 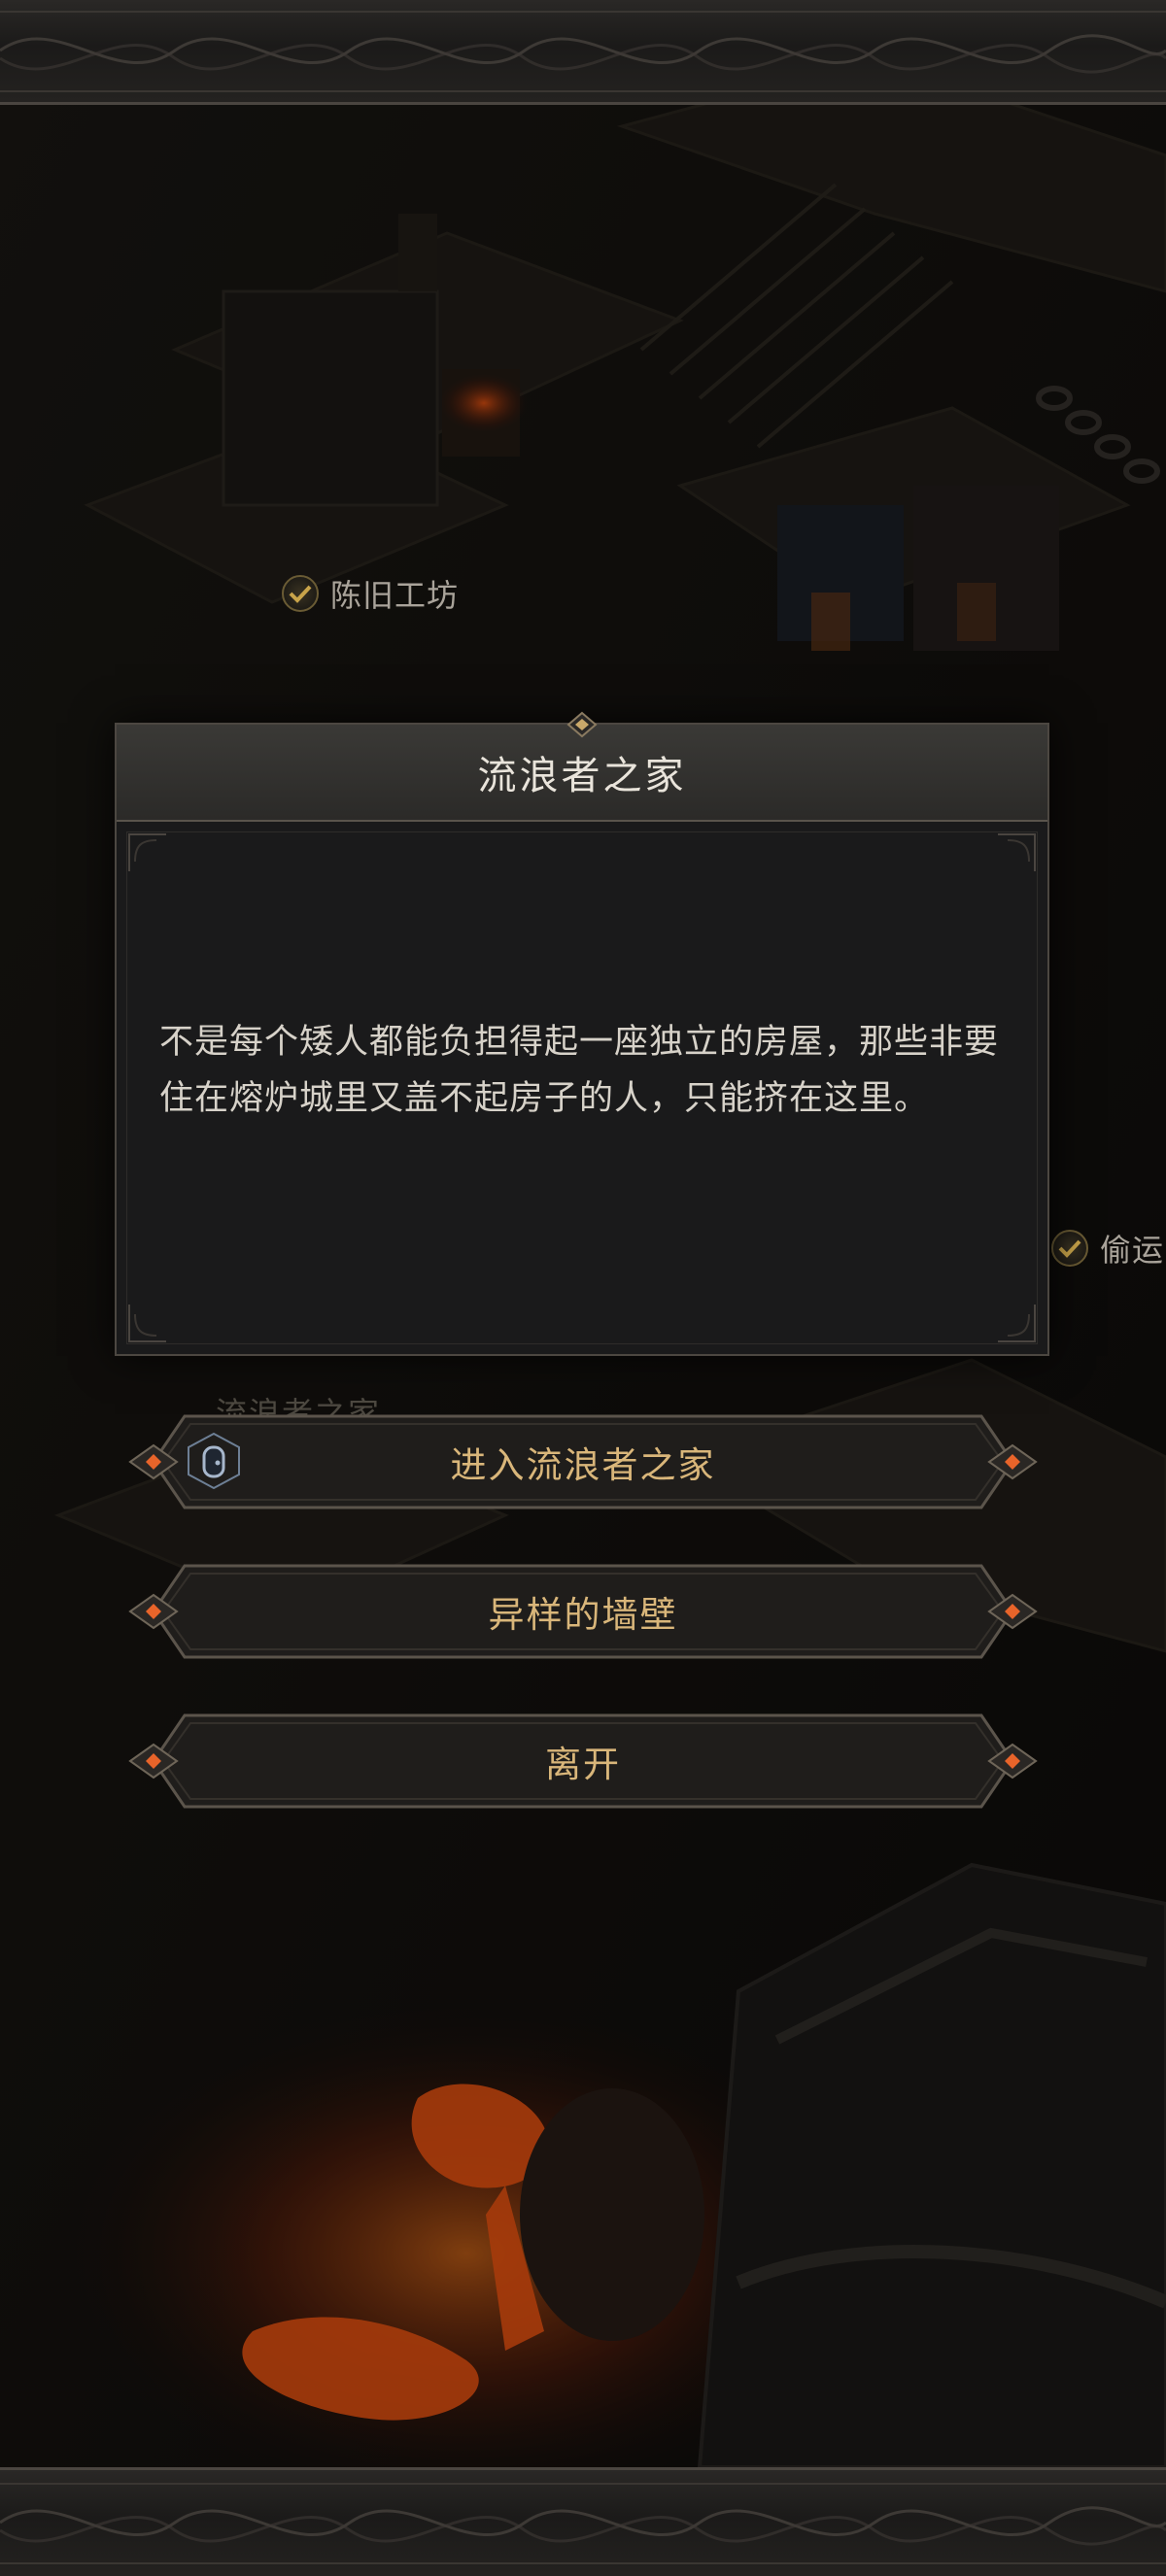 I want to click on diamond-ornament-icon, so click(x=582, y=724).